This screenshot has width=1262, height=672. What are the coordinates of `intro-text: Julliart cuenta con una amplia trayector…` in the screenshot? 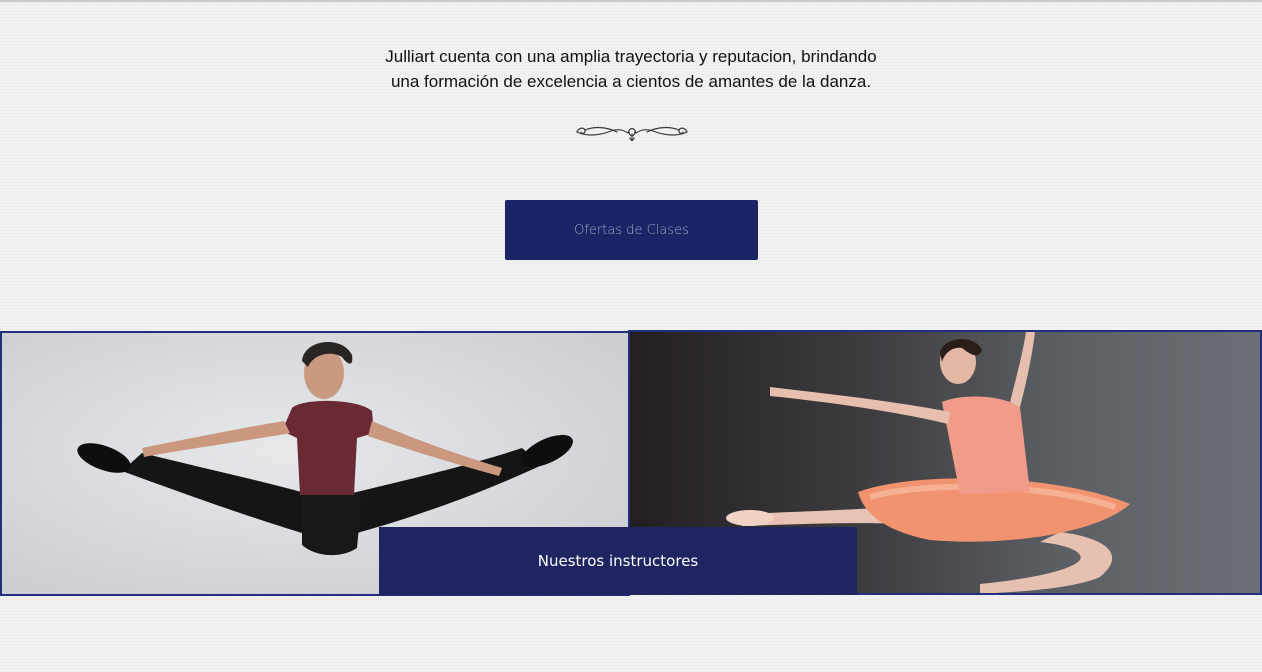 It's located at (631, 69).